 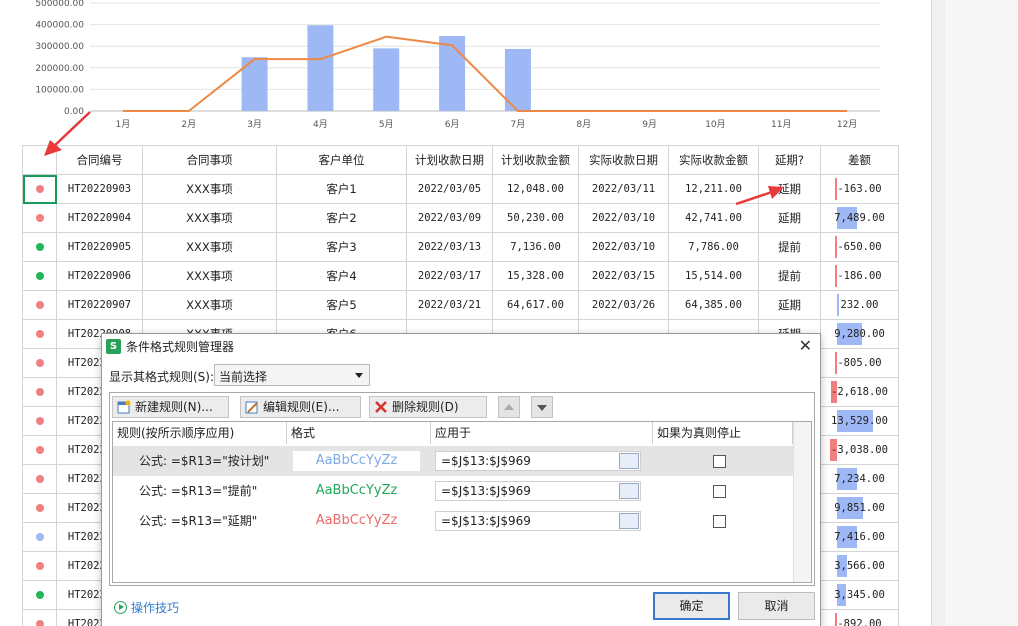 I want to click on cell-act-amt: 12,211.00, so click(x=713, y=189).